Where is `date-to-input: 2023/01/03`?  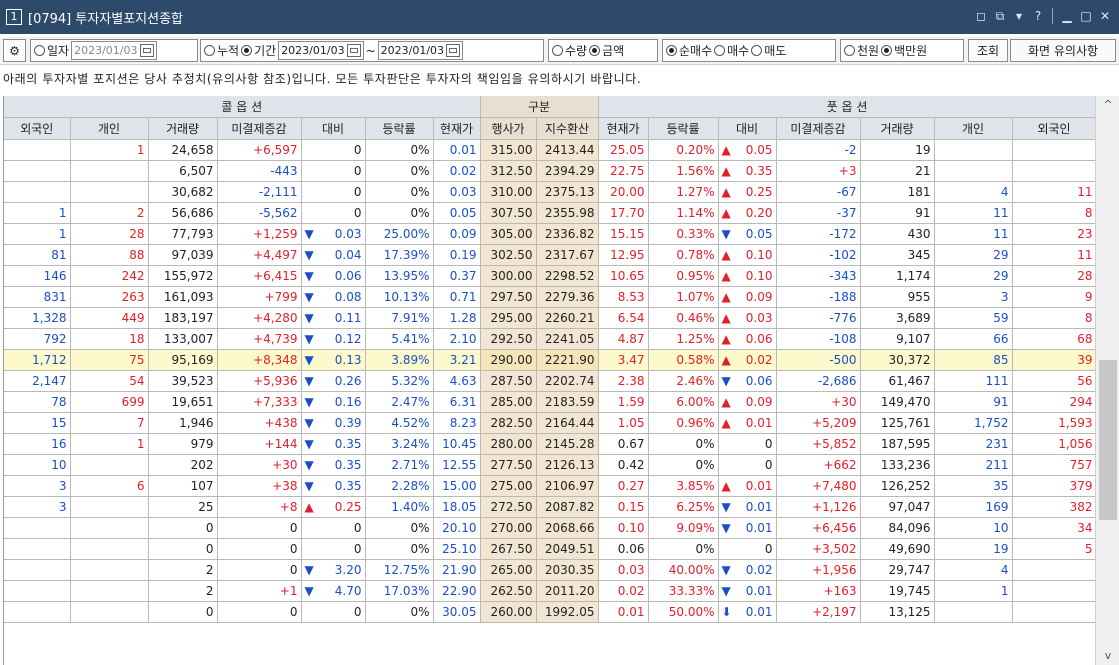
date-to-input: 2023/01/03 is located at coordinates (420, 50).